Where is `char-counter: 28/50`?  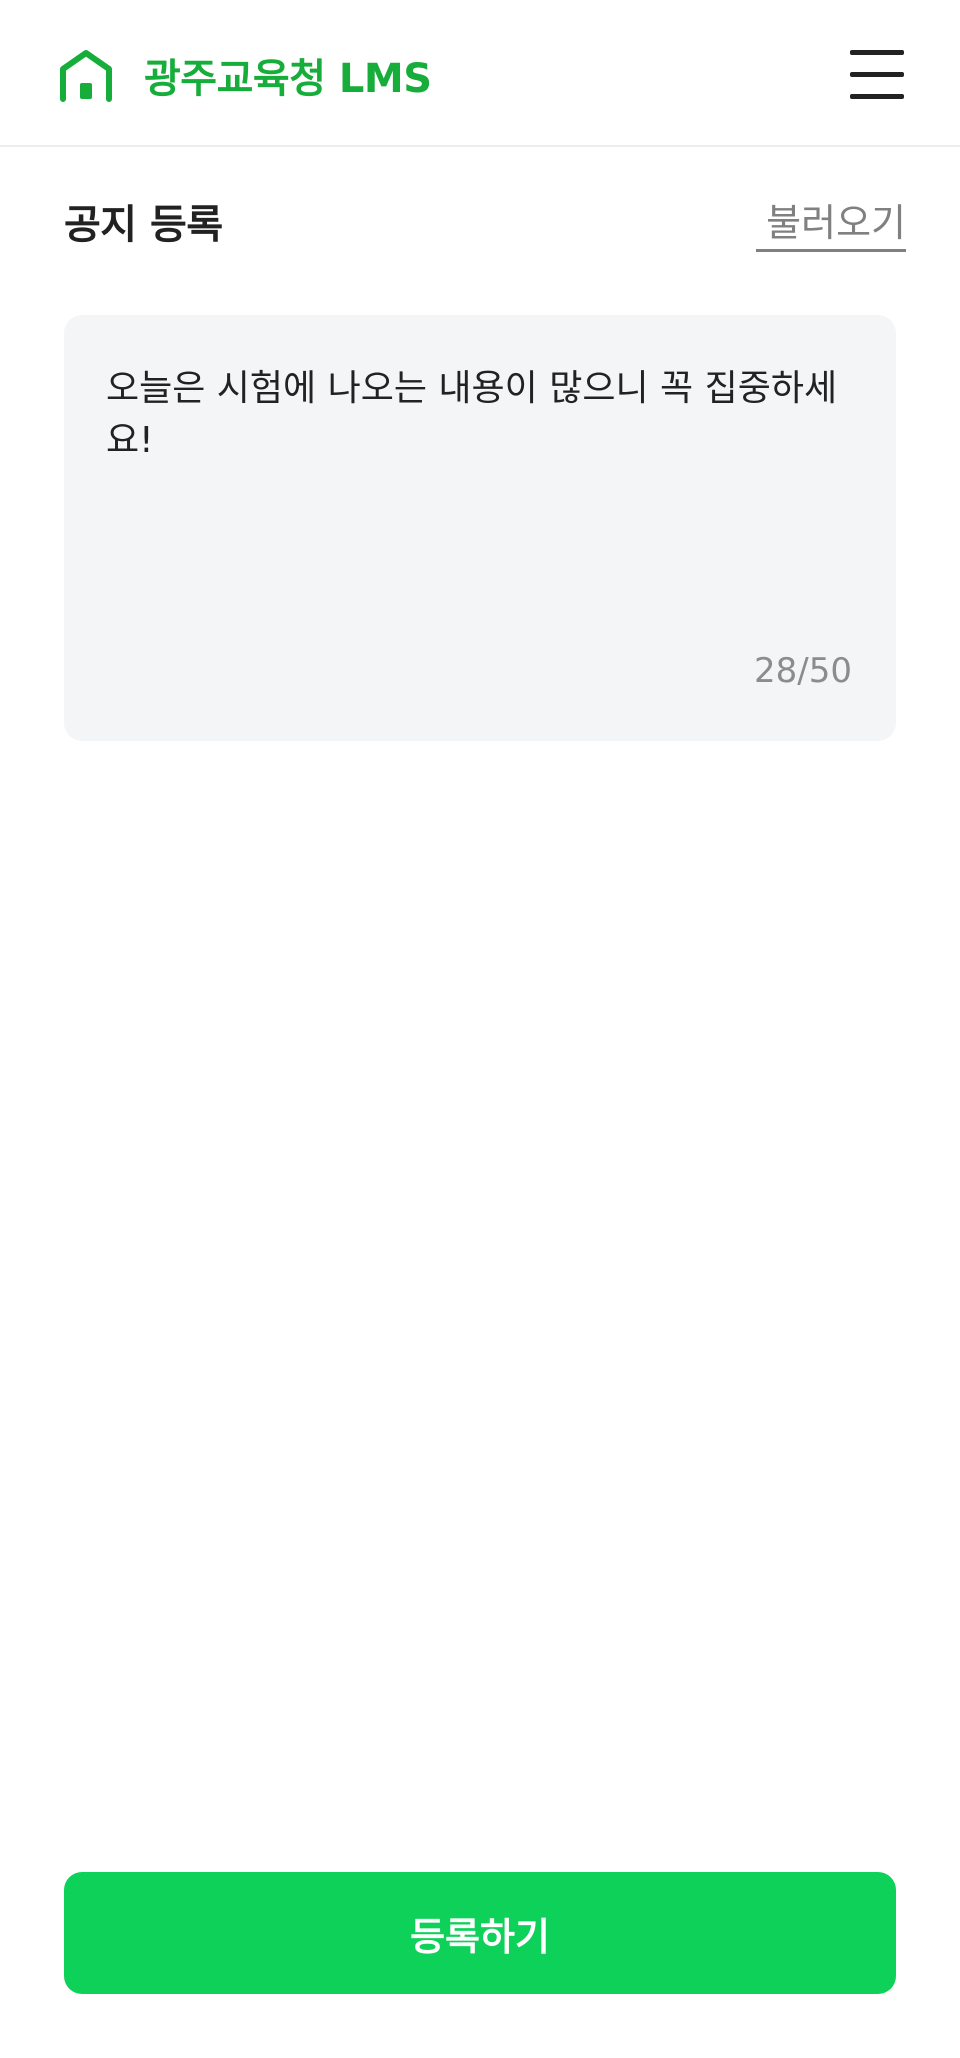 char-counter: 28/50 is located at coordinates (803, 671).